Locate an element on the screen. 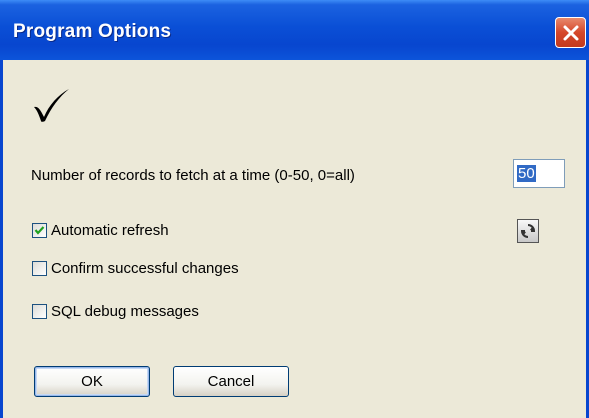 The image size is (589, 418). refresh-icon is located at coordinates (528, 231).